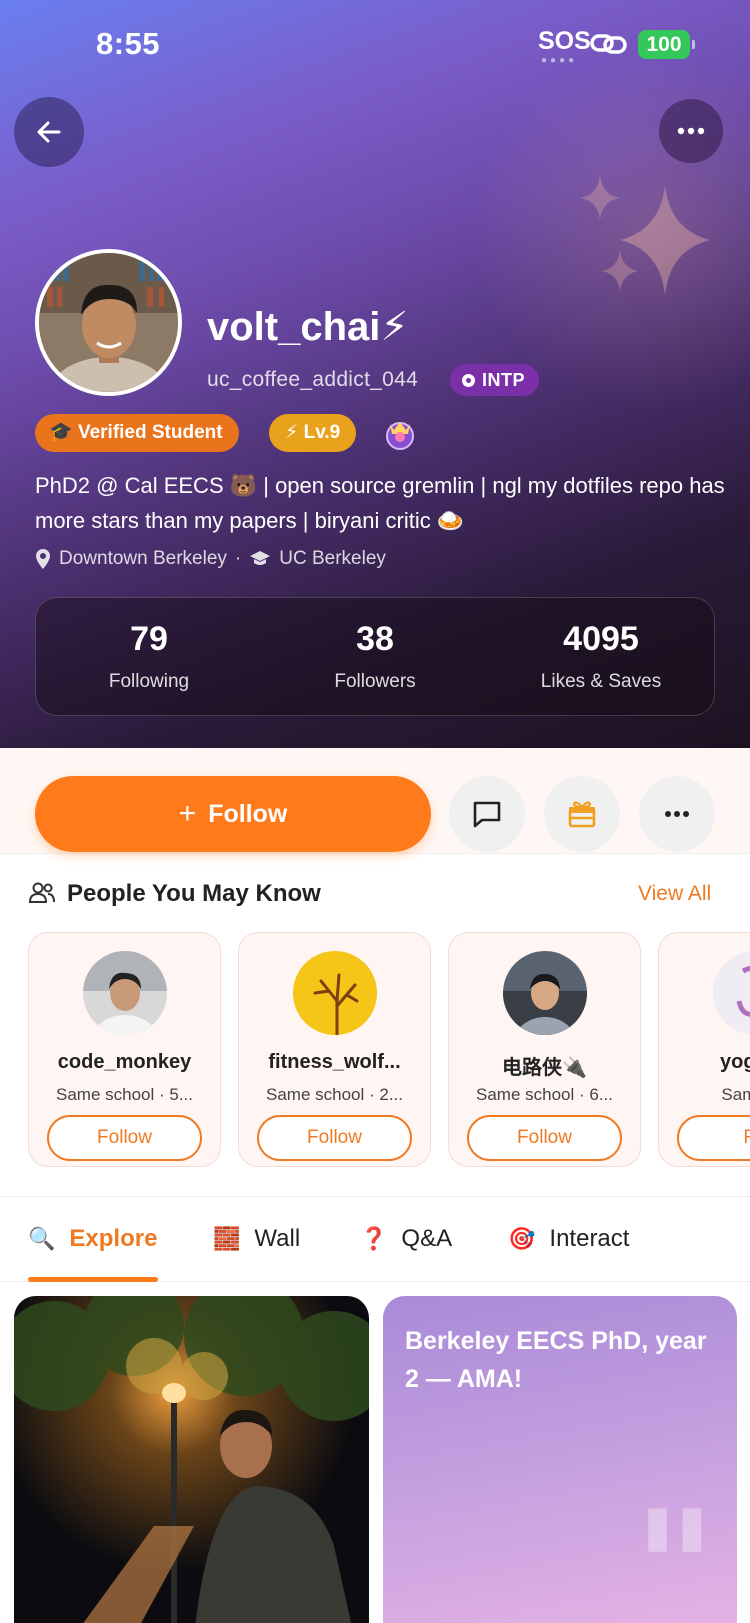 This screenshot has height=1623, width=750. I want to click on action-bar: + Follow, so click(375, 801).